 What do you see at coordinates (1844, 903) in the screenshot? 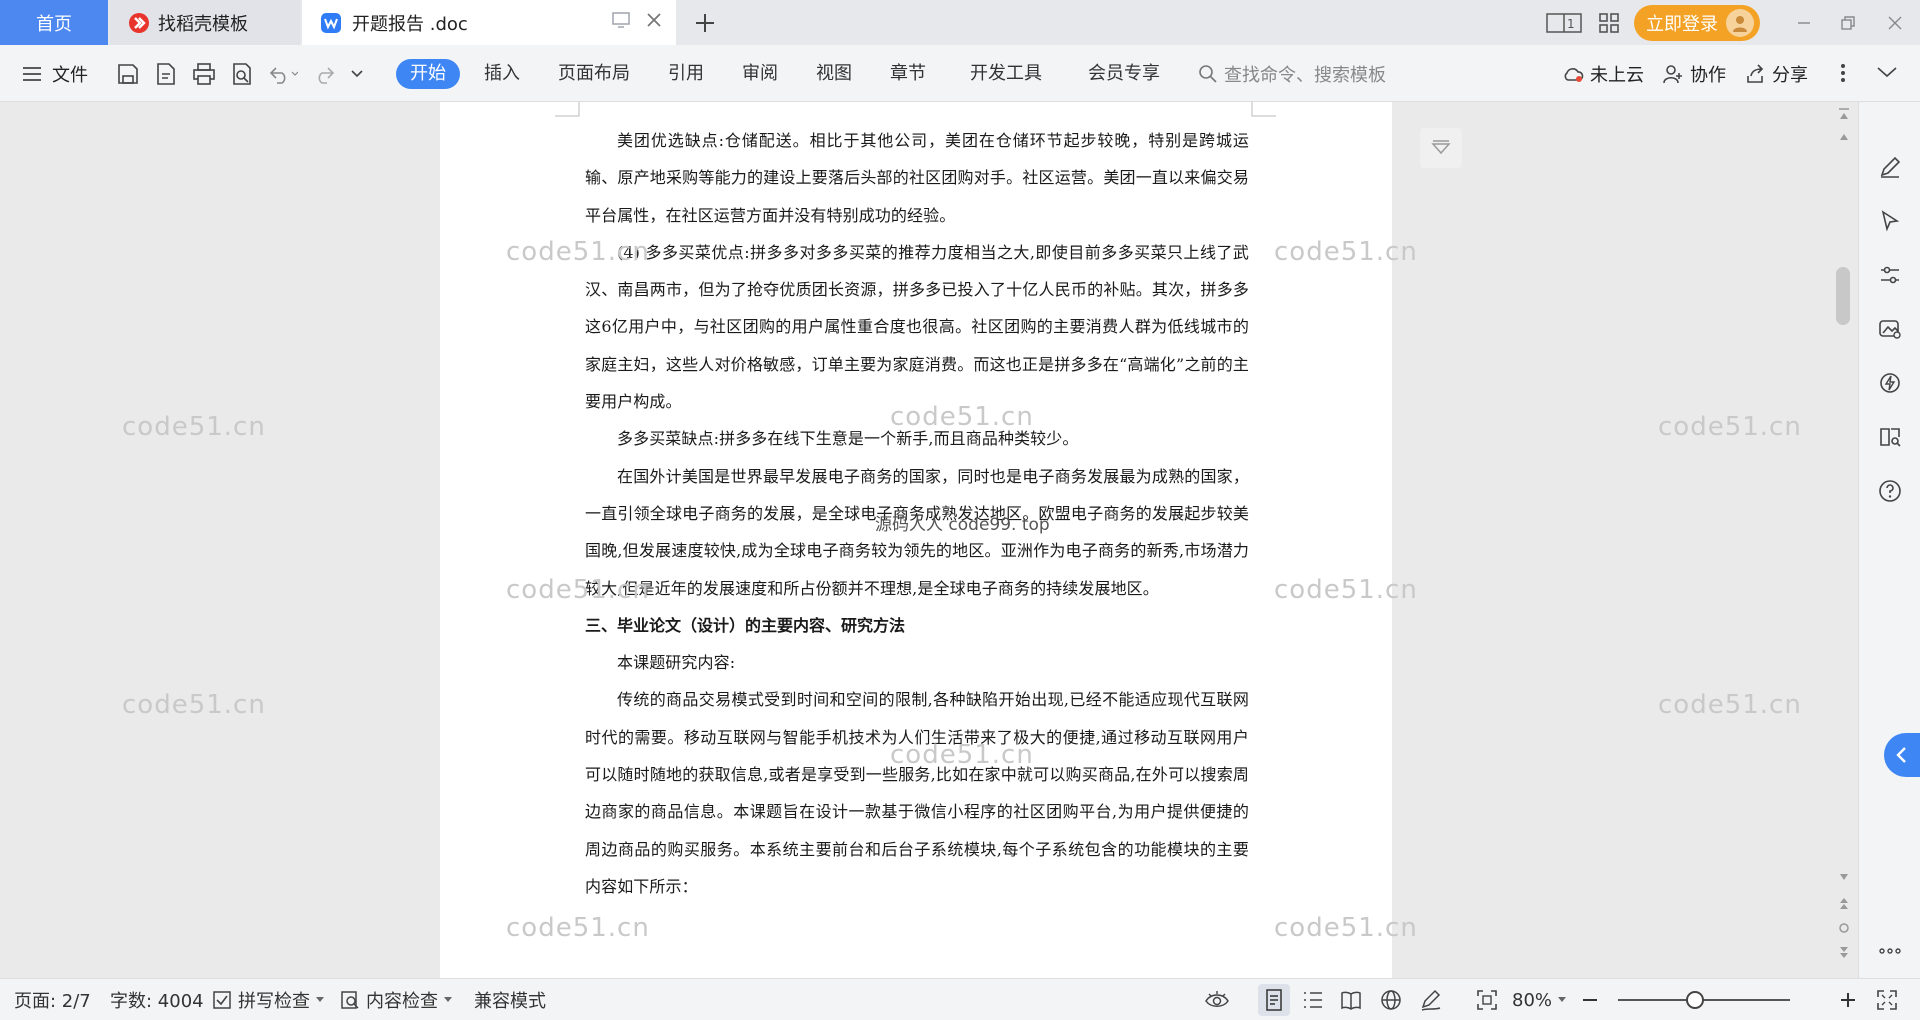
I see `previous-page-icon` at bounding box center [1844, 903].